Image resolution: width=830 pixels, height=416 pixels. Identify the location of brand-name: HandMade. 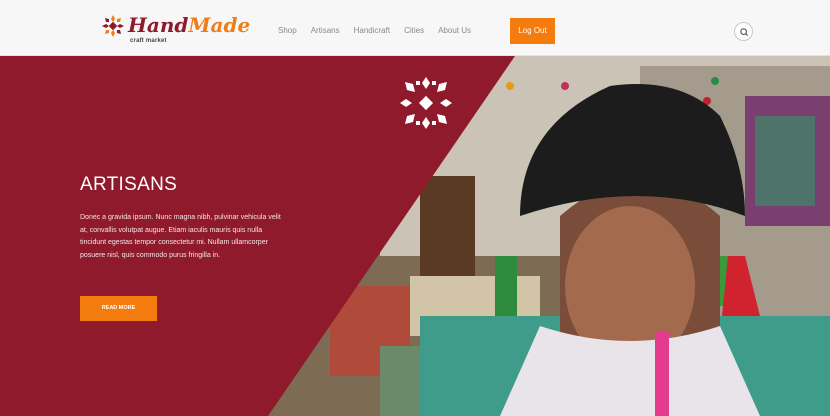
(189, 25).